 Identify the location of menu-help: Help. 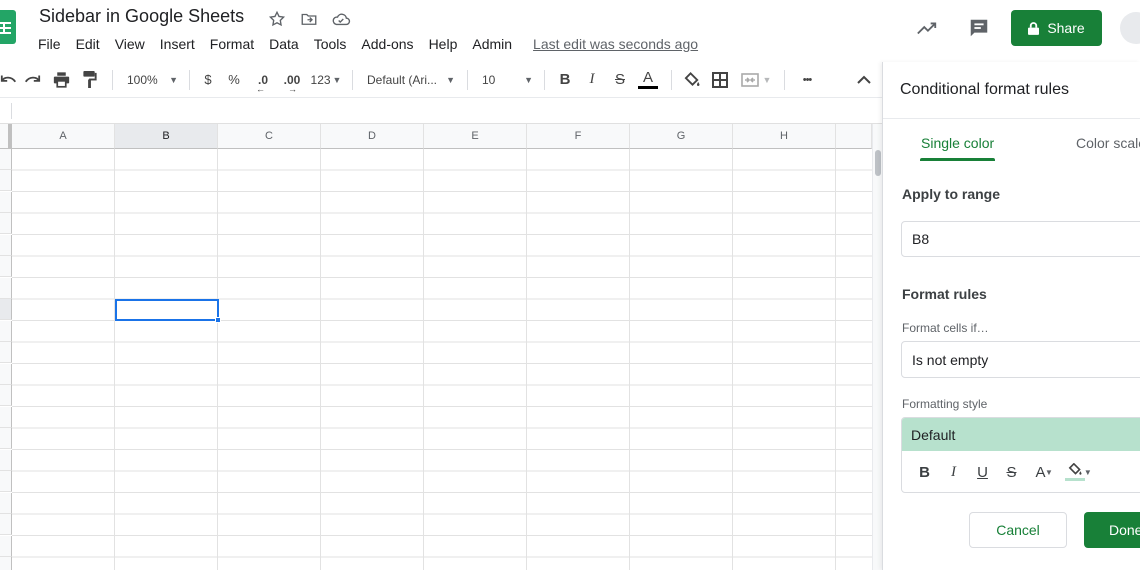
(443, 44).